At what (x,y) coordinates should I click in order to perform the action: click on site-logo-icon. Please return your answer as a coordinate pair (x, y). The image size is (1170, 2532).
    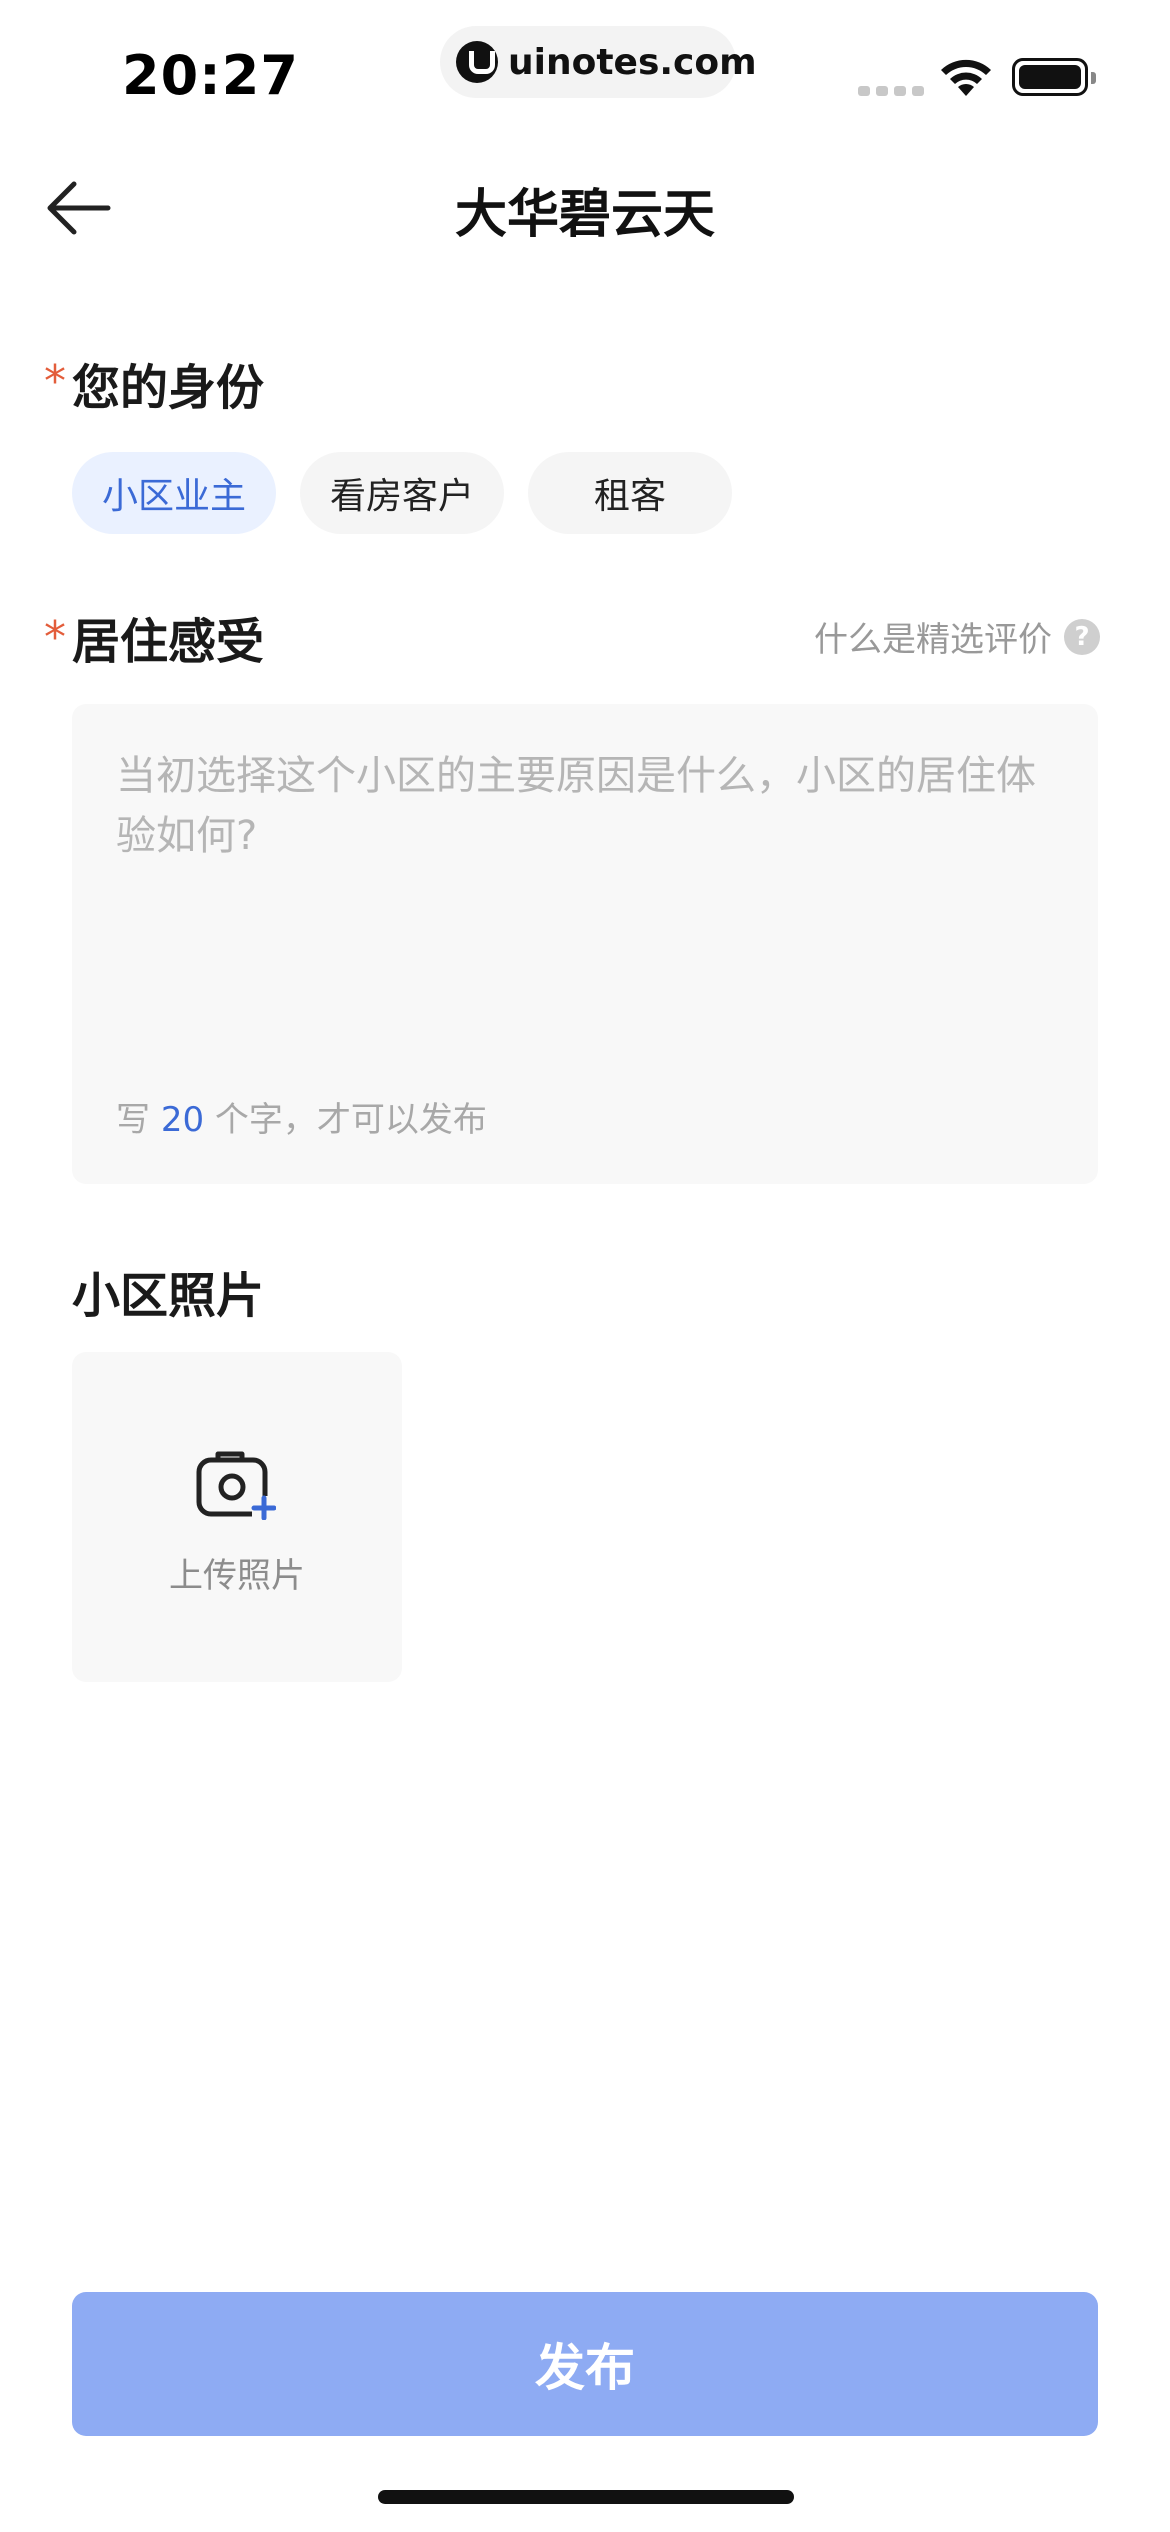
    Looking at the image, I should click on (477, 62).